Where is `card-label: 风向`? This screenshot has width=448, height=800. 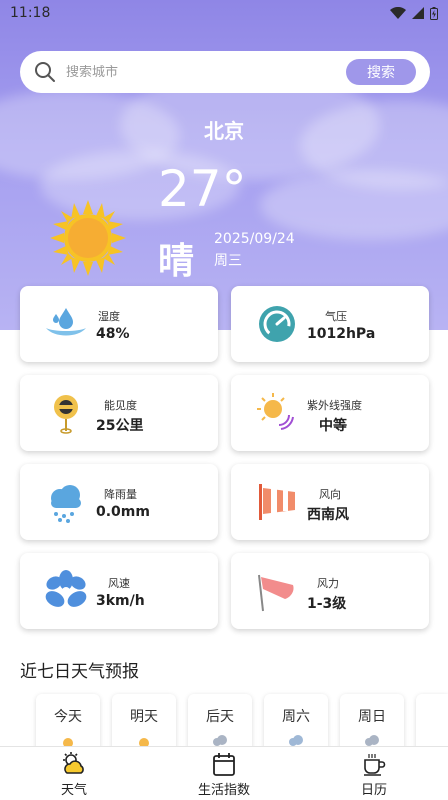 card-label: 风向 is located at coordinates (330, 494).